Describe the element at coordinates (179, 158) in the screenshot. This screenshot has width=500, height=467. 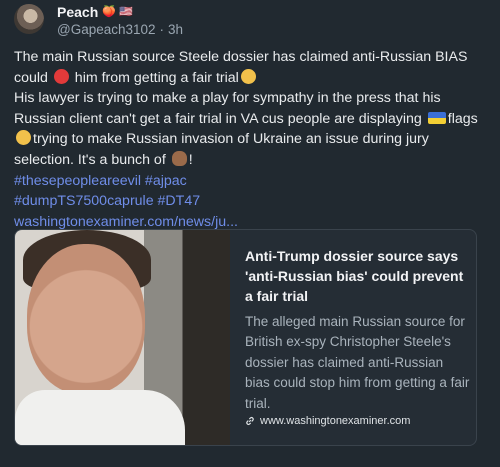
I see `poo-emoji` at that location.